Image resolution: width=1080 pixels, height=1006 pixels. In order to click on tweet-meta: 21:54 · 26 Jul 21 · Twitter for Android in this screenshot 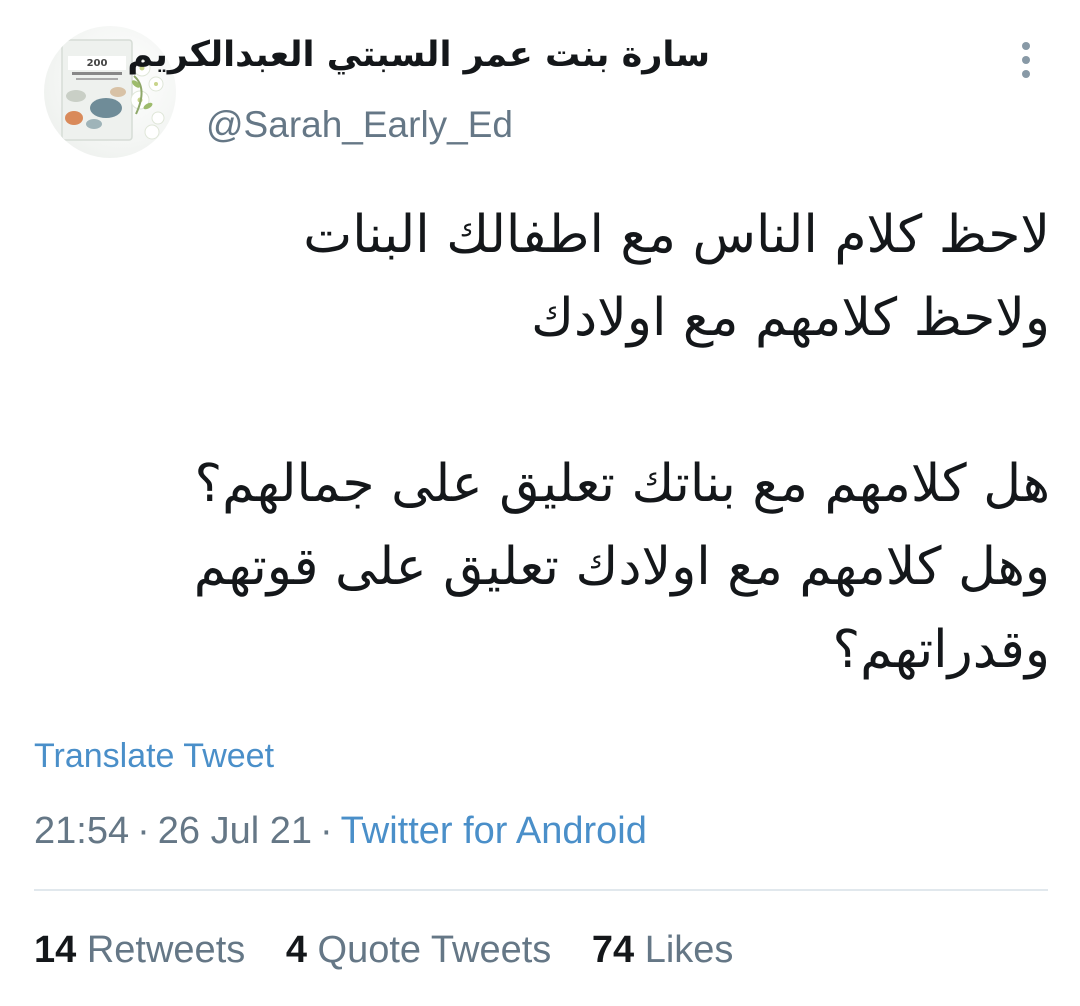, I will do `click(340, 831)`.